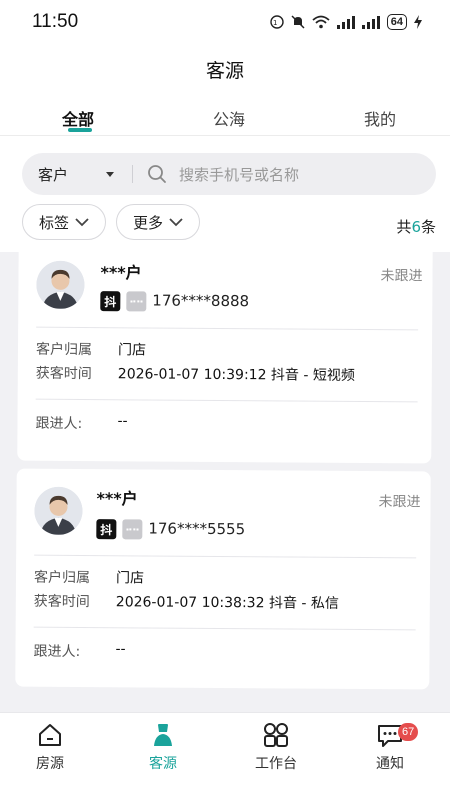  I want to click on tabbar-item-customers: 客源, so click(163, 747).